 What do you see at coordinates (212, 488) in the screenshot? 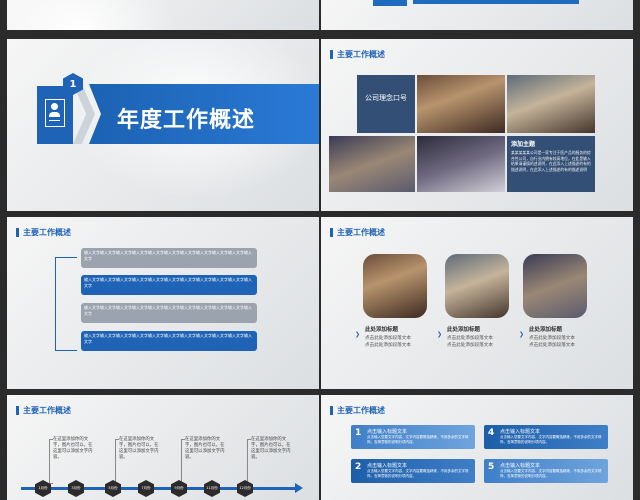
I see `month-node: 11月份` at bounding box center [212, 488].